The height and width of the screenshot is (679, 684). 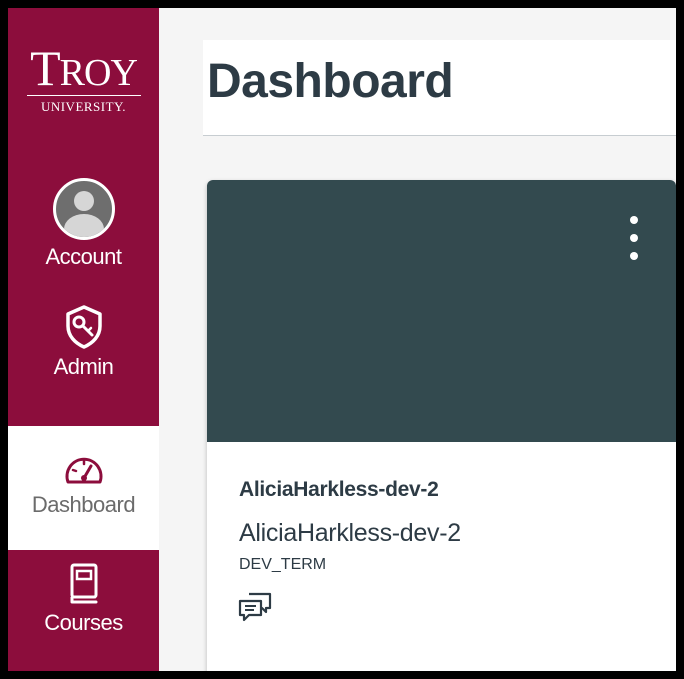 I want to click on page-title: Dashboard, so click(x=330, y=81).